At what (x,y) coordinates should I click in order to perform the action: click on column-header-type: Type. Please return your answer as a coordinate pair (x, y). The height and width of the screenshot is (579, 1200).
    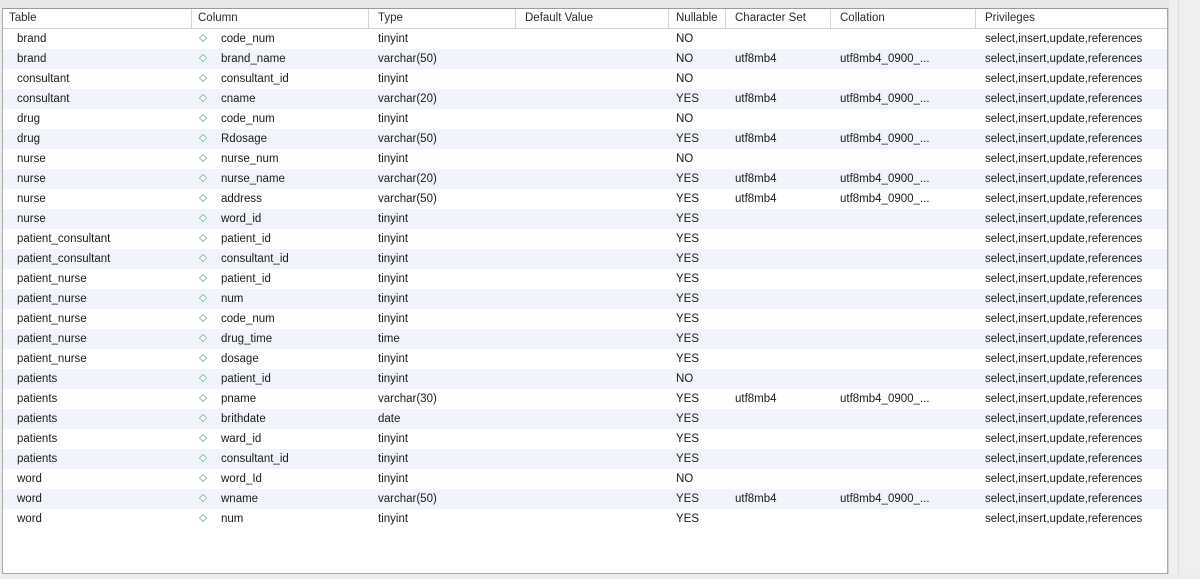
    Looking at the image, I should click on (441, 18).